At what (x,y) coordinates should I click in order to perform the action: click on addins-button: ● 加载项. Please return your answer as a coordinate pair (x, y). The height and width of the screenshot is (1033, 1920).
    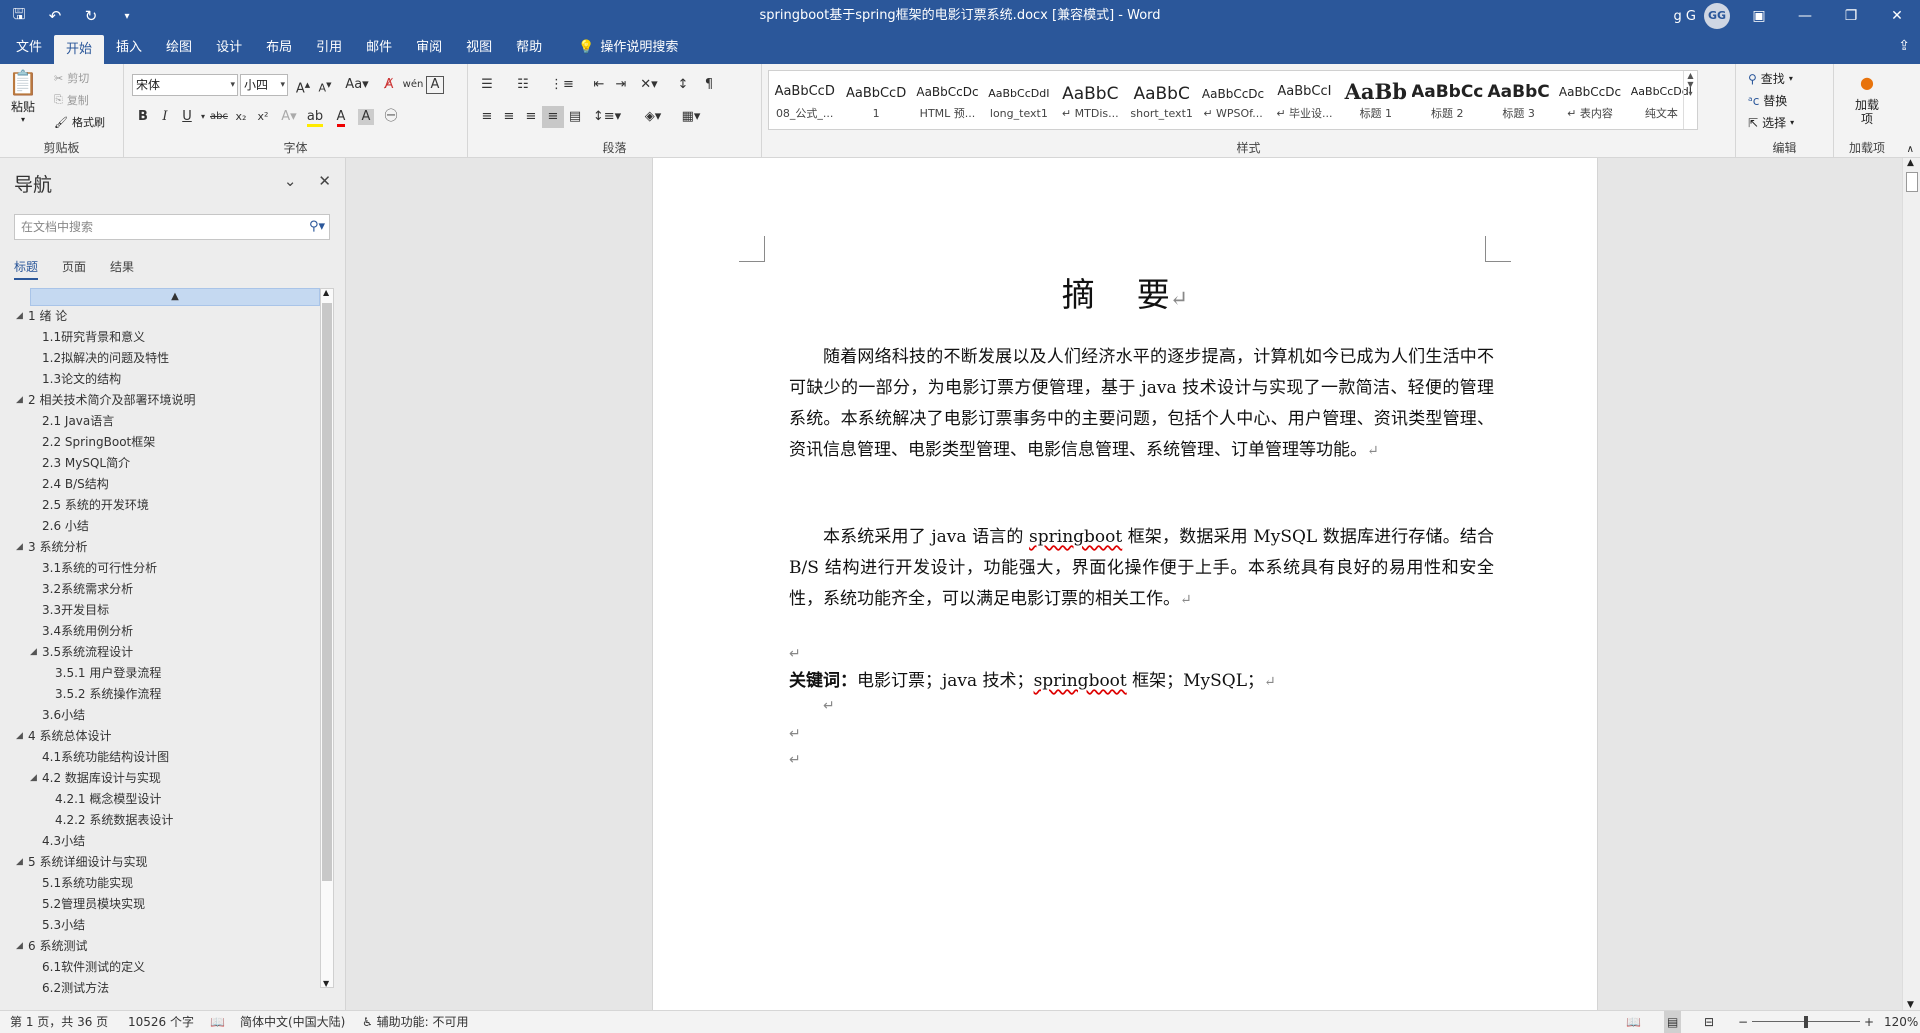
    Looking at the image, I should click on (1867, 97).